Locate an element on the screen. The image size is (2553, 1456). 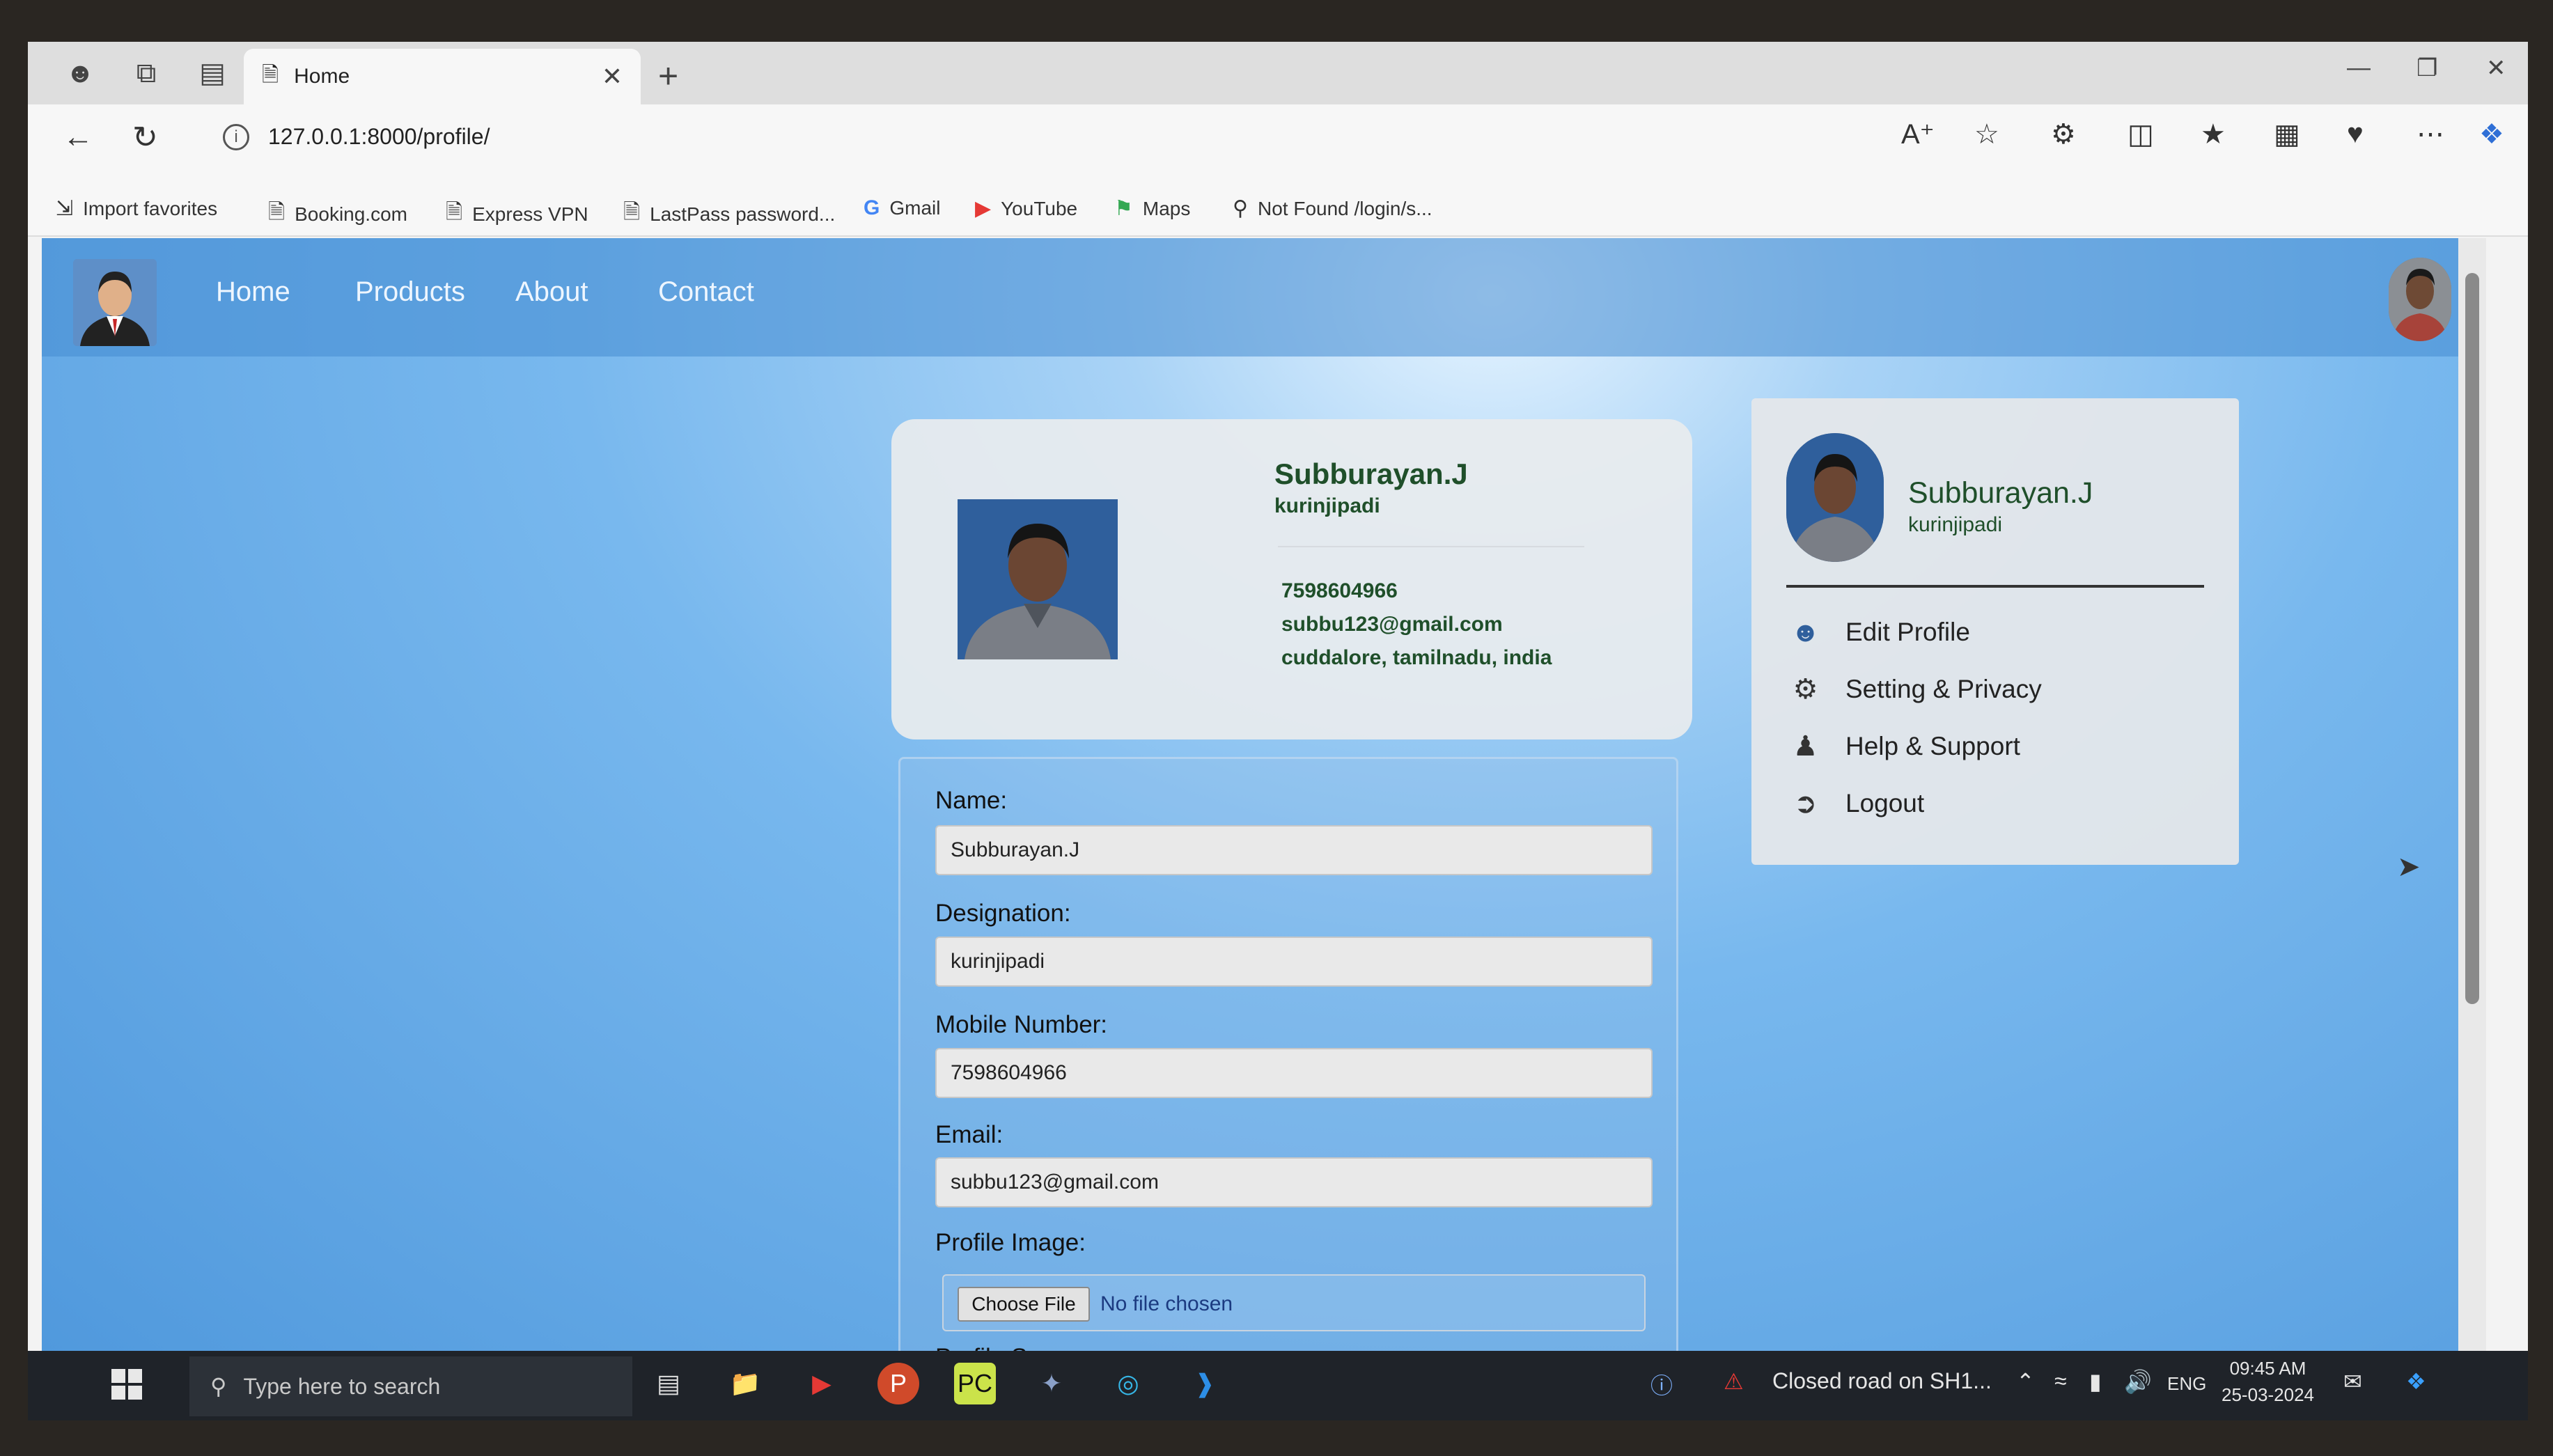
choose-file-button: Choose File is located at coordinates (1024, 1304).